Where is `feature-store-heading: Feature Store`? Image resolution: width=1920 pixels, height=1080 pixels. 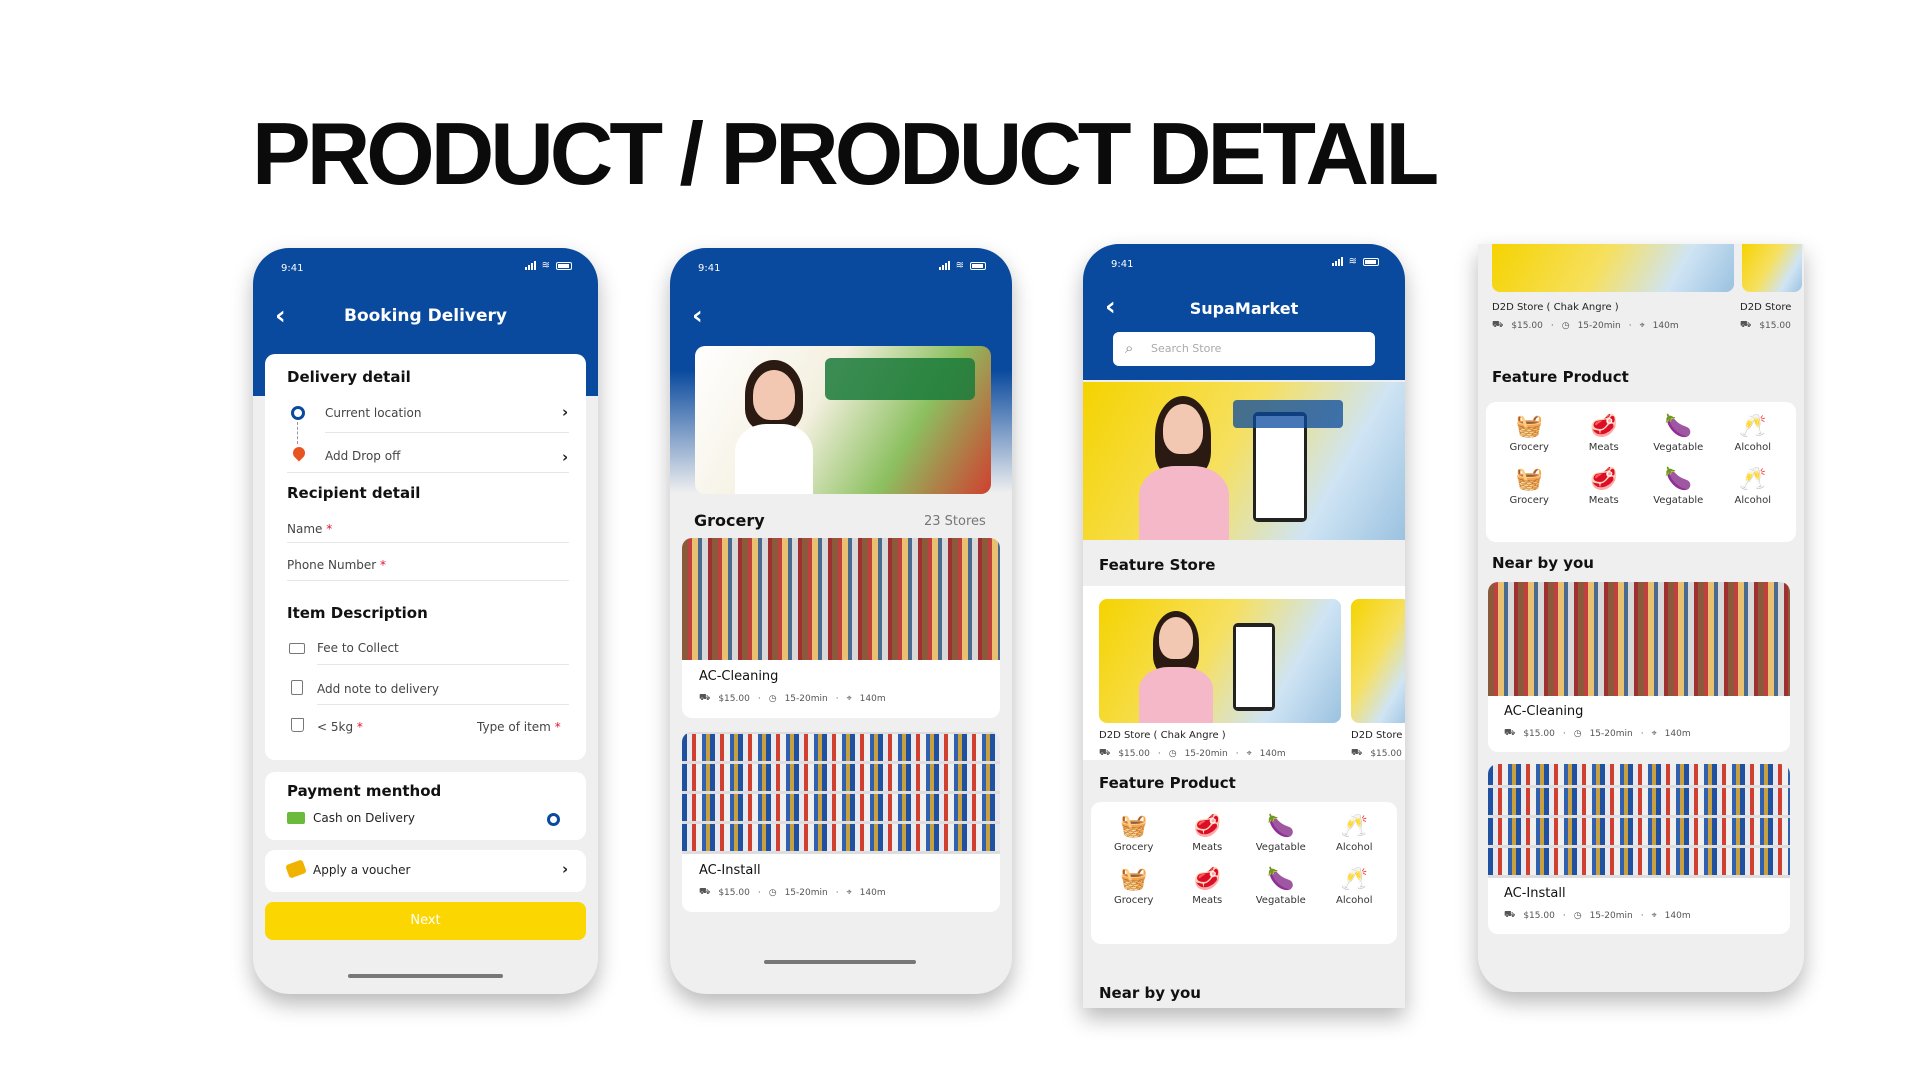
feature-store-heading: Feature Store is located at coordinates (1157, 565).